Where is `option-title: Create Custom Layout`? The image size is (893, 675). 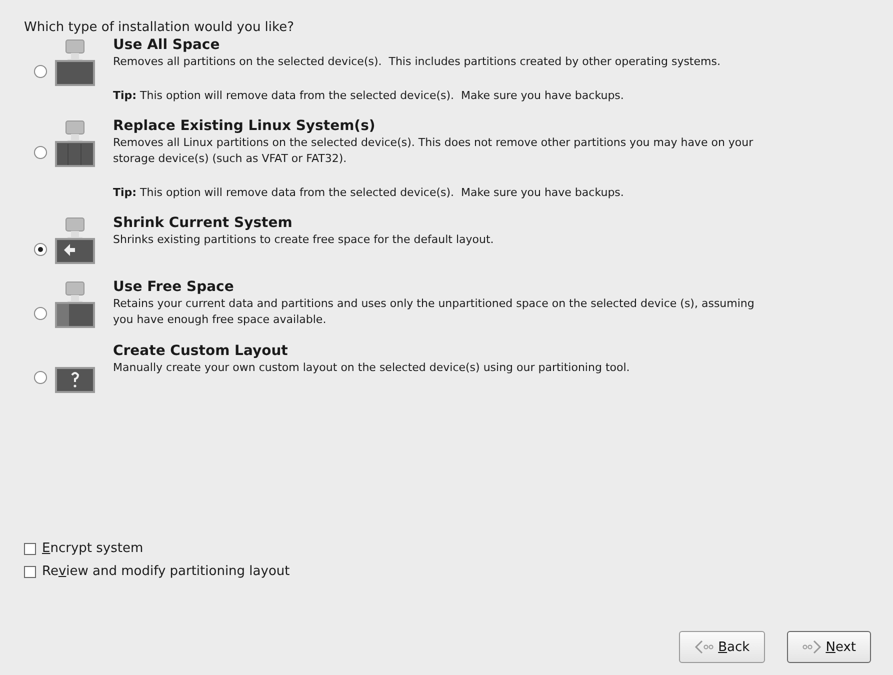 option-title: Create Custom Layout is located at coordinates (201, 351).